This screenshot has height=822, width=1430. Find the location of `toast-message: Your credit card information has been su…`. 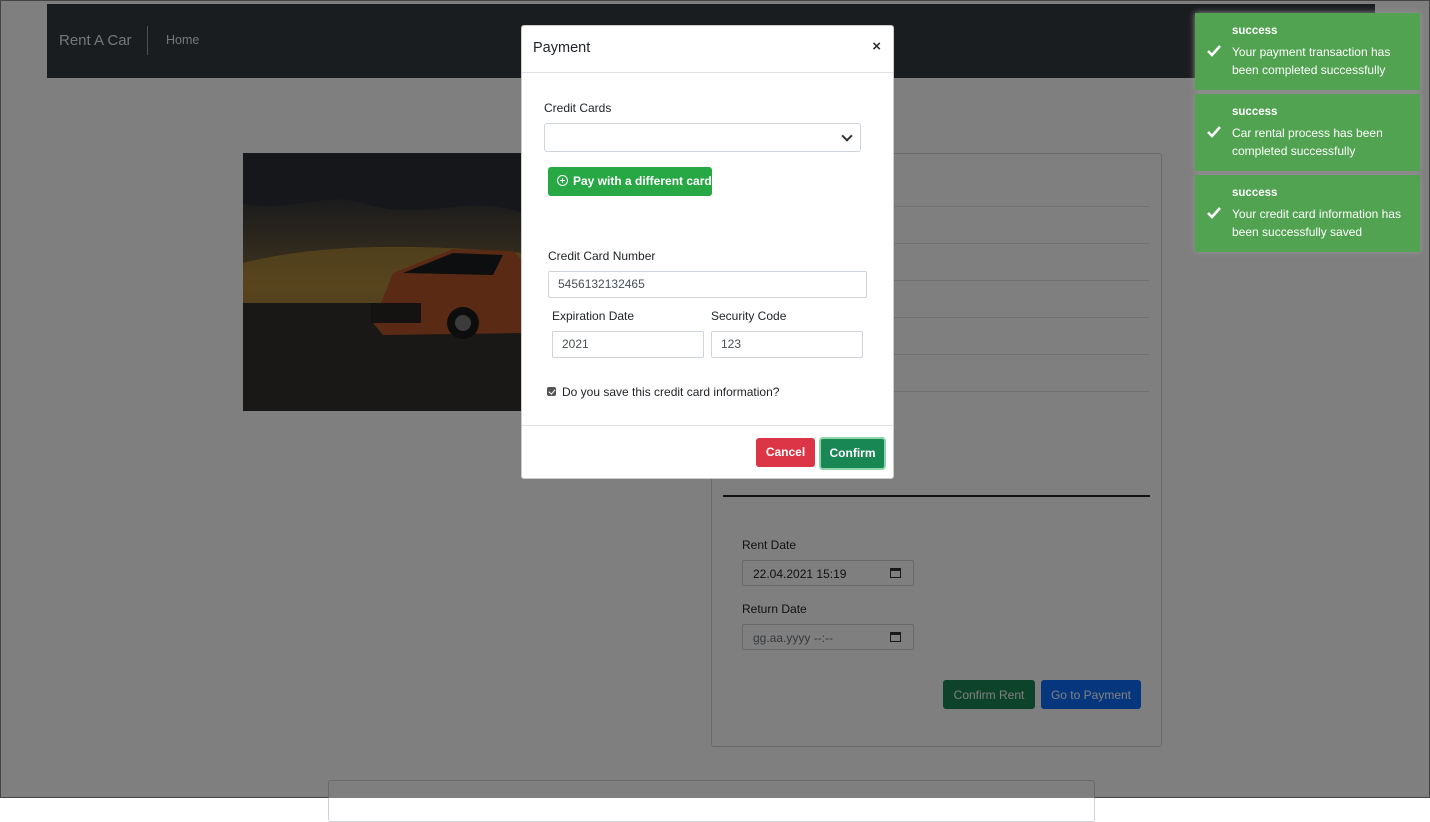

toast-message: Your credit card information has been su… is located at coordinates (1316, 223).